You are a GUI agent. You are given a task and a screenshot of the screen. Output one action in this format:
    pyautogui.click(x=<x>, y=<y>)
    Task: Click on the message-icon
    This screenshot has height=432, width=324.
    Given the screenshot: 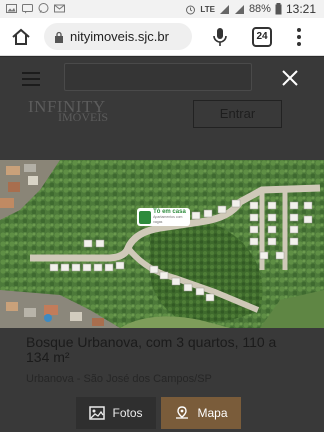 What is the action you would take?
    pyautogui.click(x=27, y=9)
    